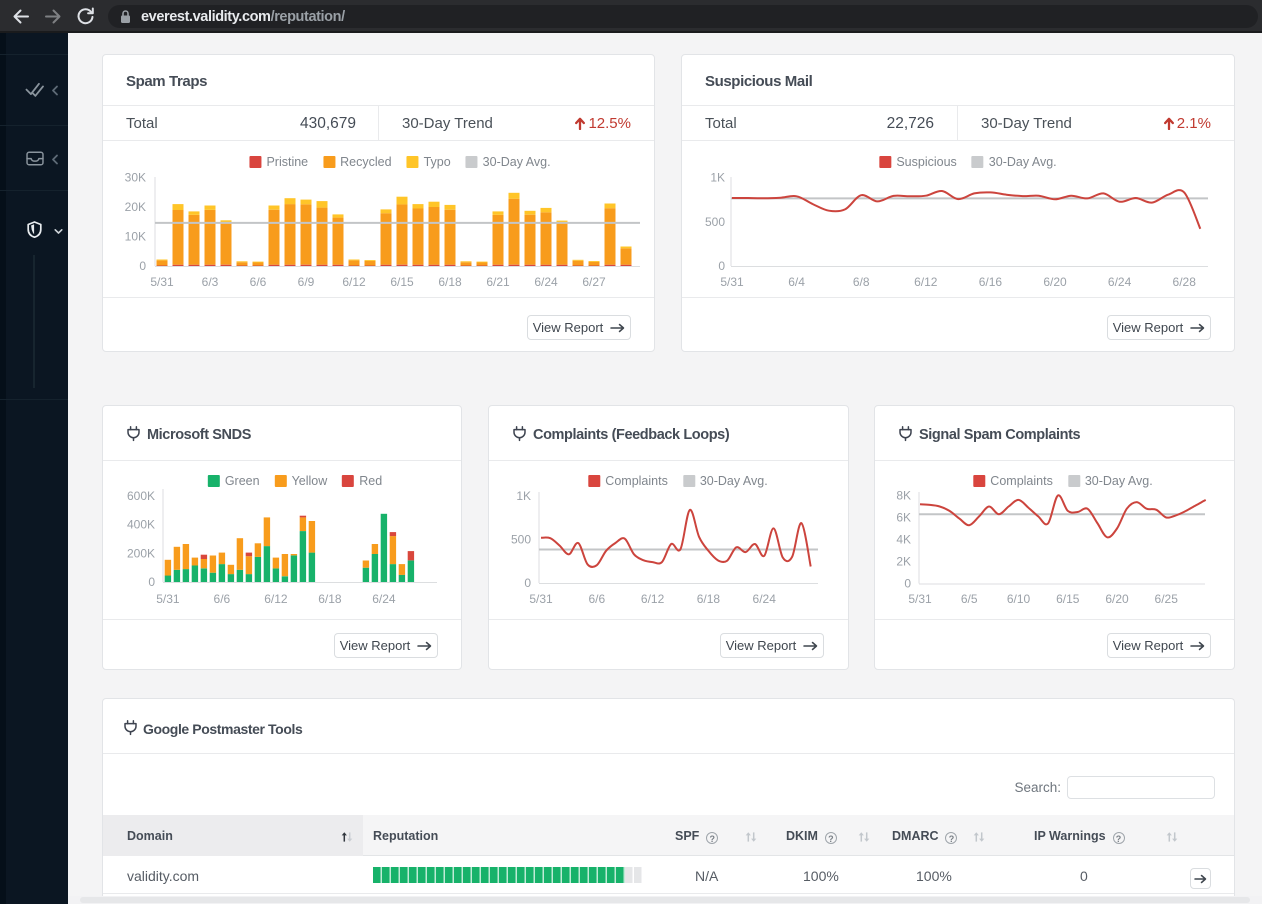  What do you see at coordinates (903, 496) in the screenshot?
I see `svg-text: 8K` at bounding box center [903, 496].